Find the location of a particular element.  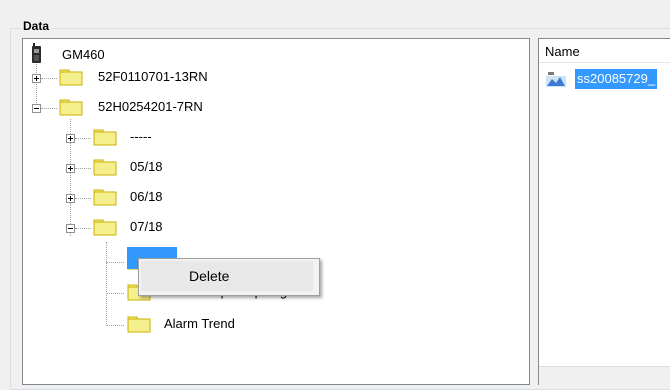

tree-node-dashes: ----- is located at coordinates (123, 139).